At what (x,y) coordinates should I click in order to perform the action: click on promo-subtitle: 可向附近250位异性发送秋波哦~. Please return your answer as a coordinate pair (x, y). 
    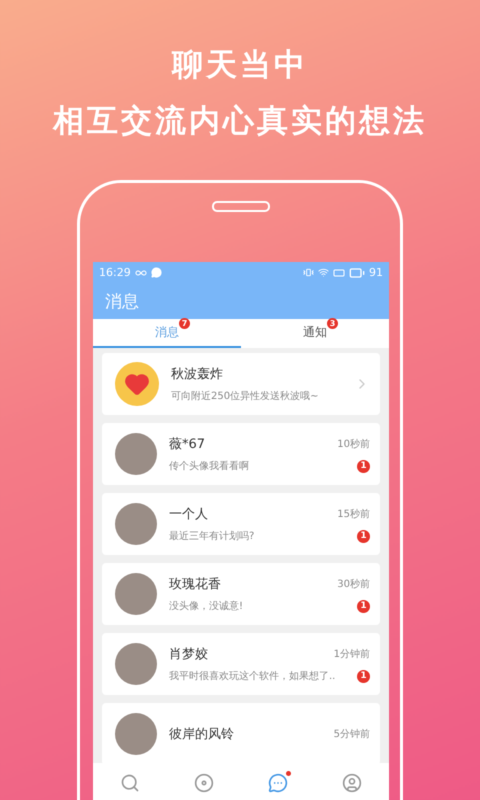
    Looking at the image, I should click on (245, 396).